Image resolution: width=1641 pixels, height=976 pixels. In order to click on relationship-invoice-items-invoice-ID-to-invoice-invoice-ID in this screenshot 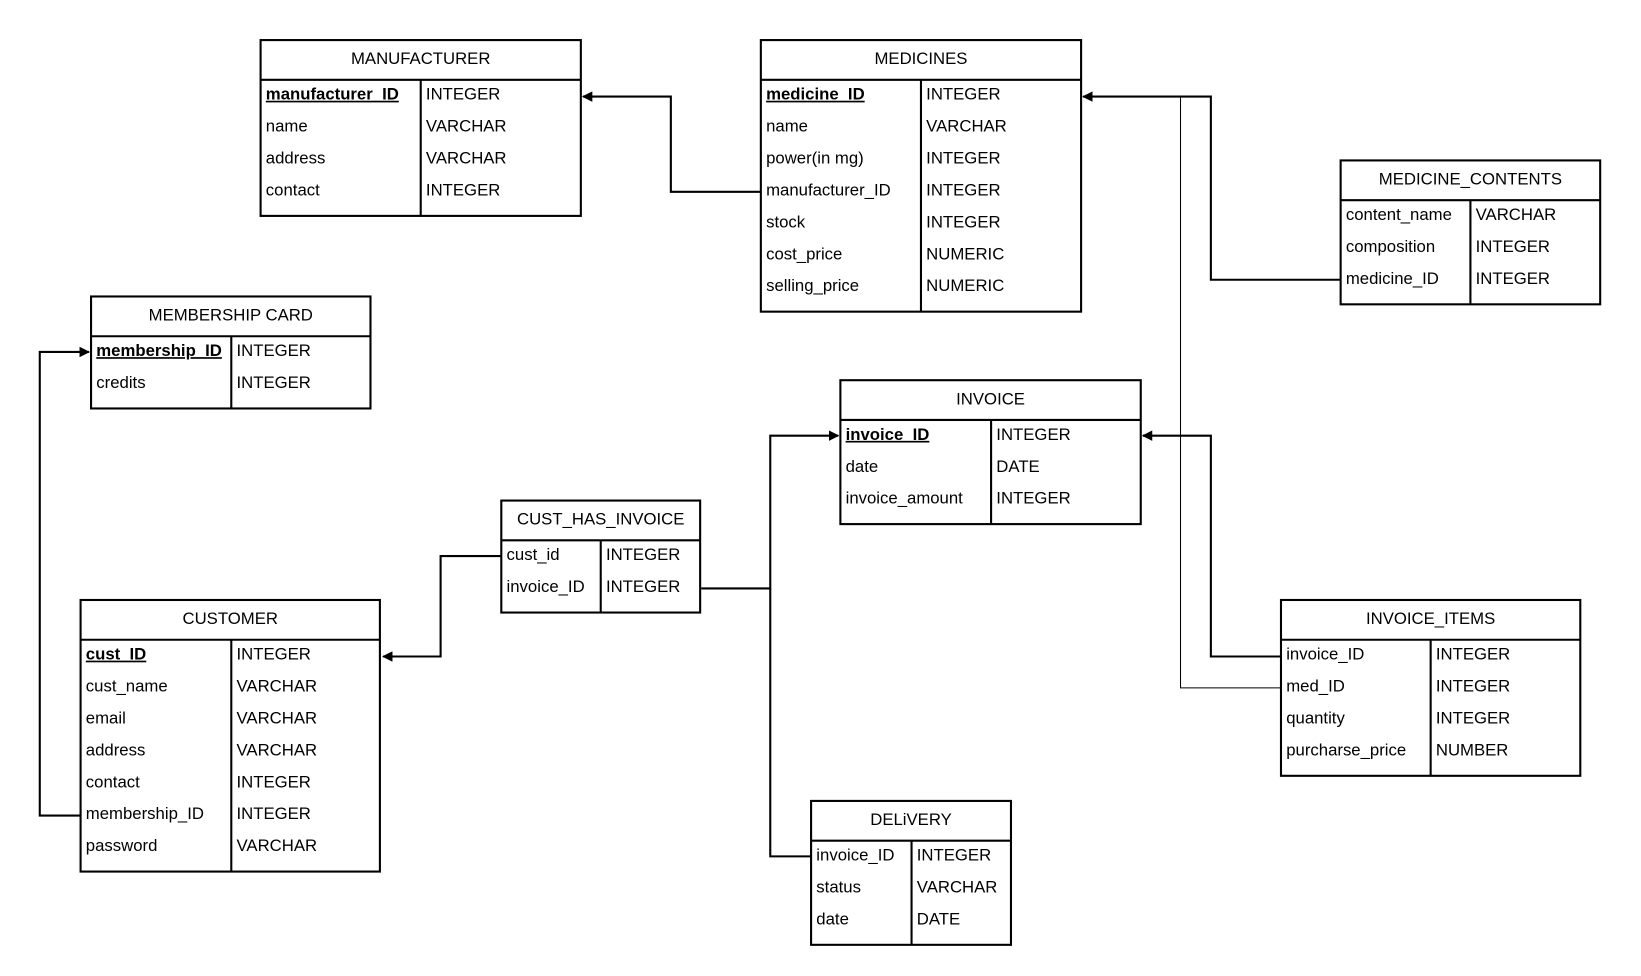, I will do `click(1211, 544)`.